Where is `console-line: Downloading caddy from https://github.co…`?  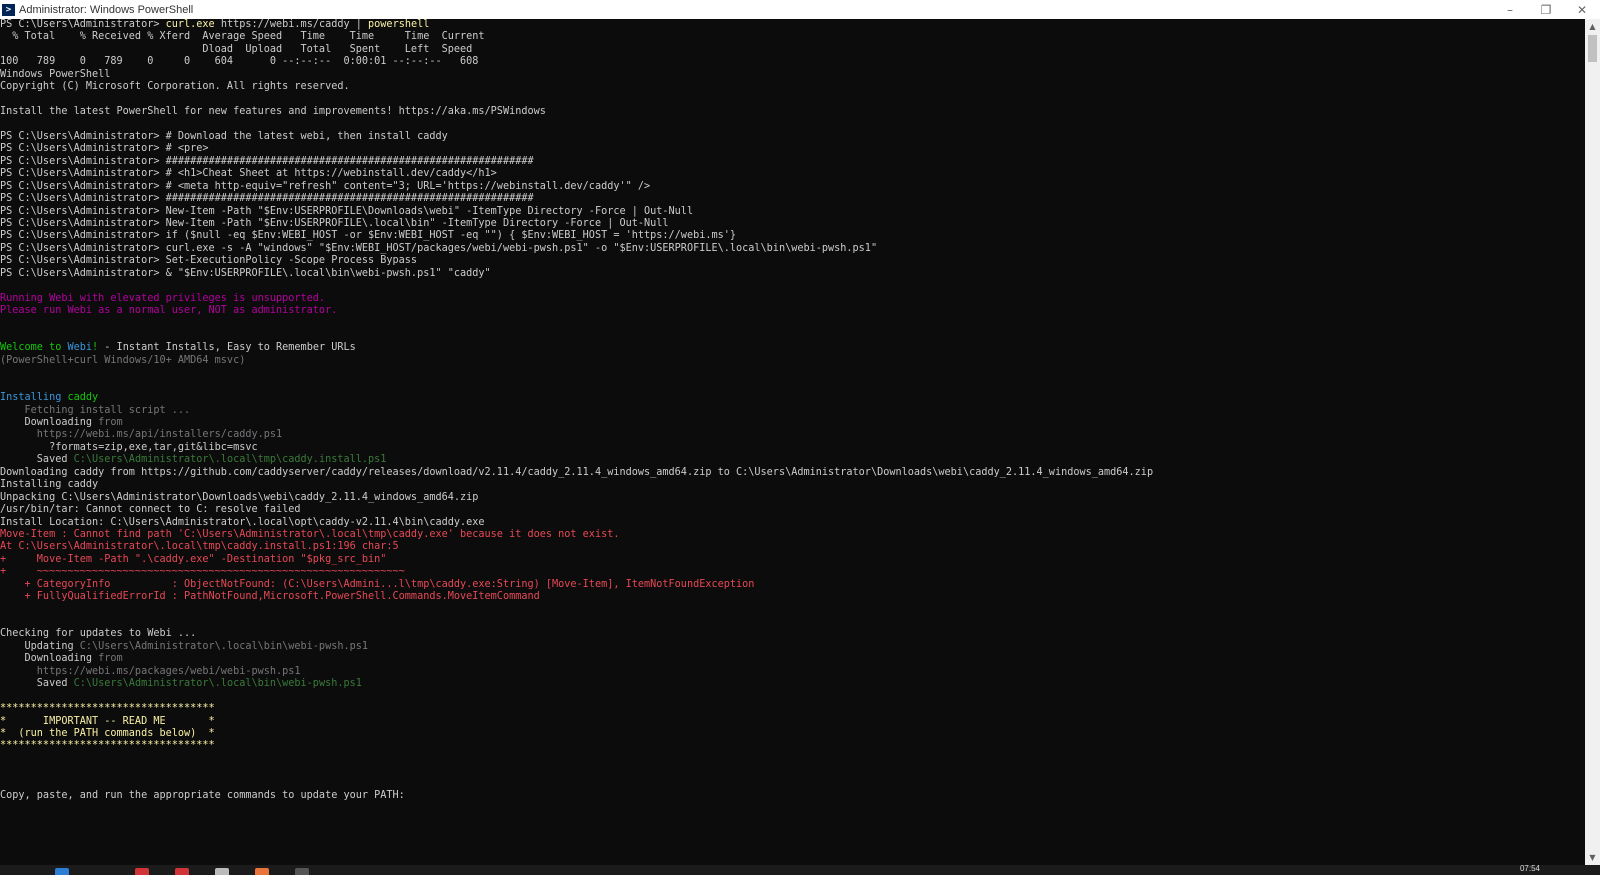
console-line: Downloading caddy from https://github.co… is located at coordinates (792, 473).